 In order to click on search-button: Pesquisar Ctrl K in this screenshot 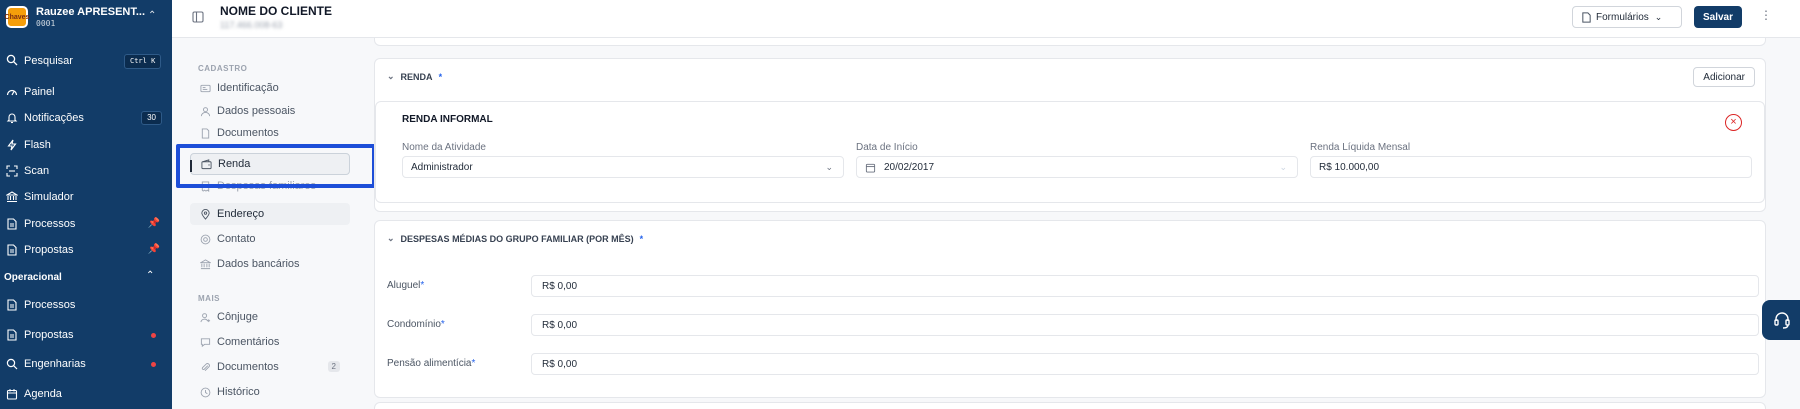, I will do `click(86, 62)`.